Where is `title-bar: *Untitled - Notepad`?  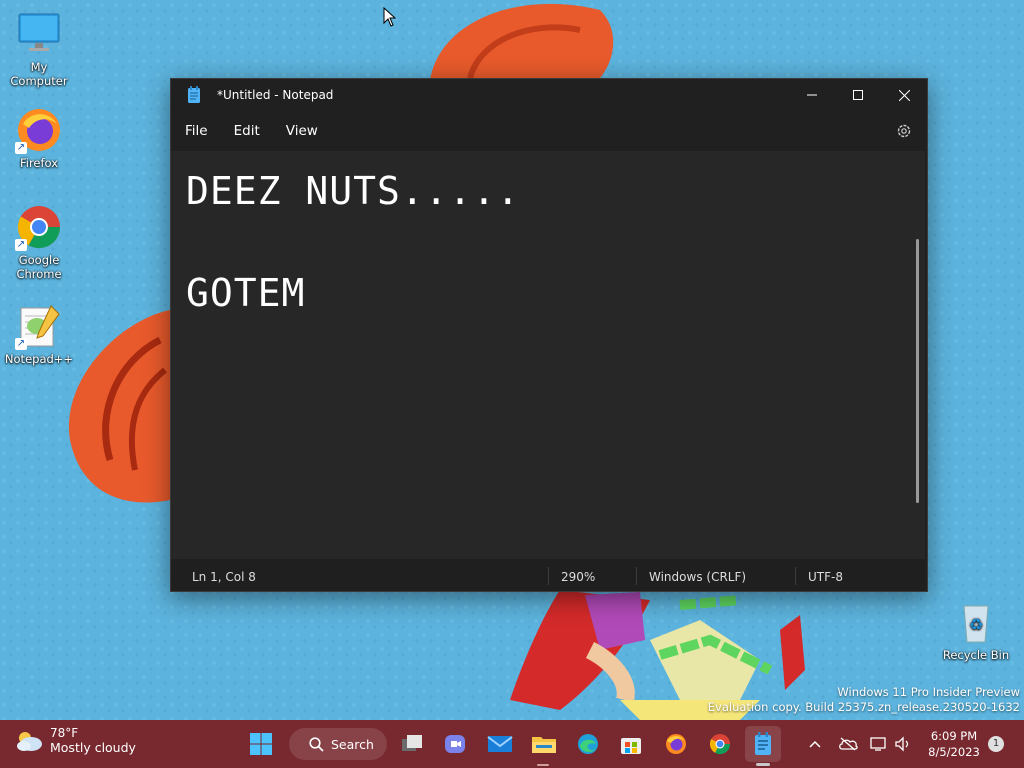
title-bar: *Untitled - Notepad is located at coordinates (549, 95).